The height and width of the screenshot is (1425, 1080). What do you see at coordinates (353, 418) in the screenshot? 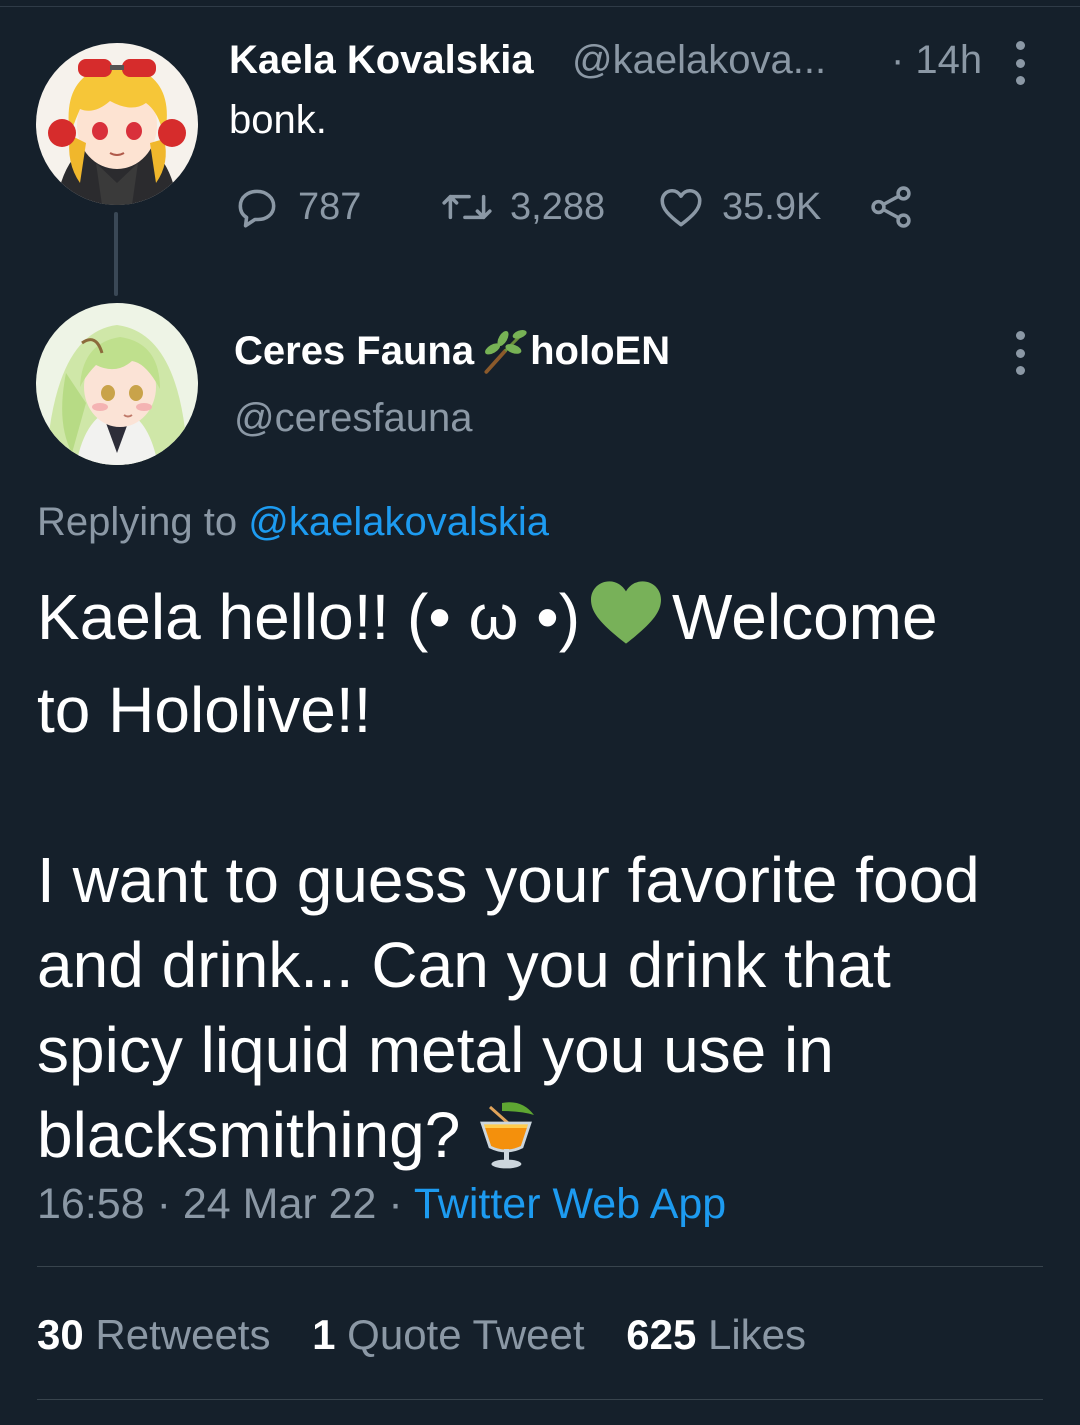
I see `tweet2-handle: @ceresfauna` at bounding box center [353, 418].